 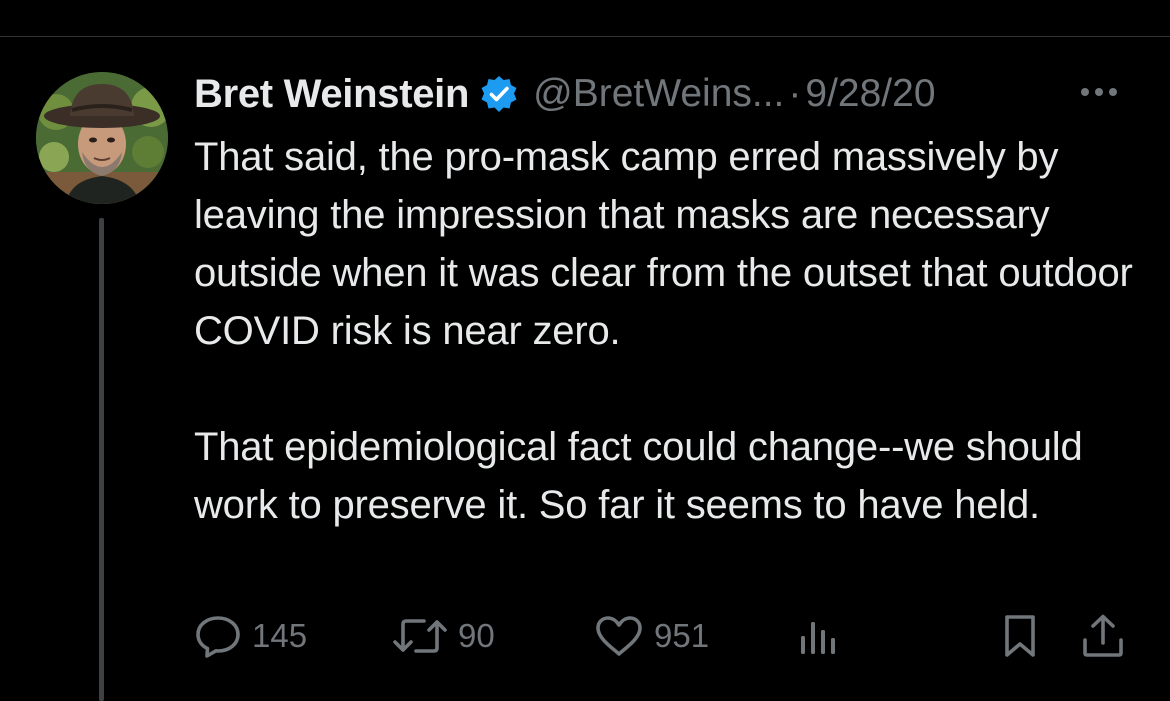 What do you see at coordinates (101, 459) in the screenshot?
I see `thread-connector-line` at bounding box center [101, 459].